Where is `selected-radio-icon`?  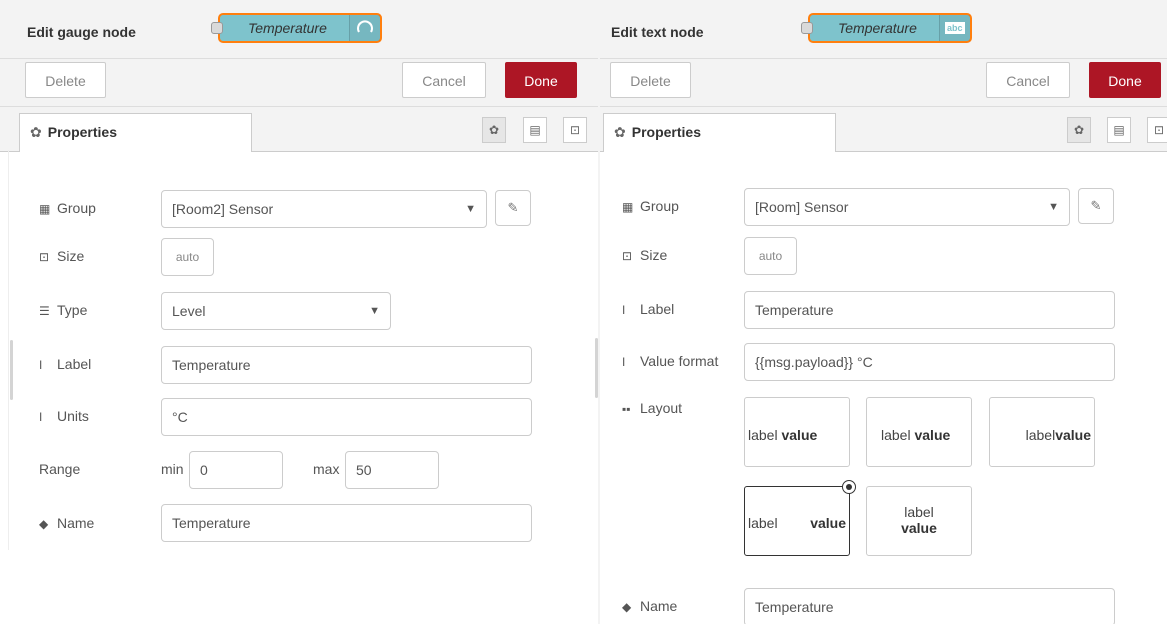
selected-radio-icon is located at coordinates (849, 487).